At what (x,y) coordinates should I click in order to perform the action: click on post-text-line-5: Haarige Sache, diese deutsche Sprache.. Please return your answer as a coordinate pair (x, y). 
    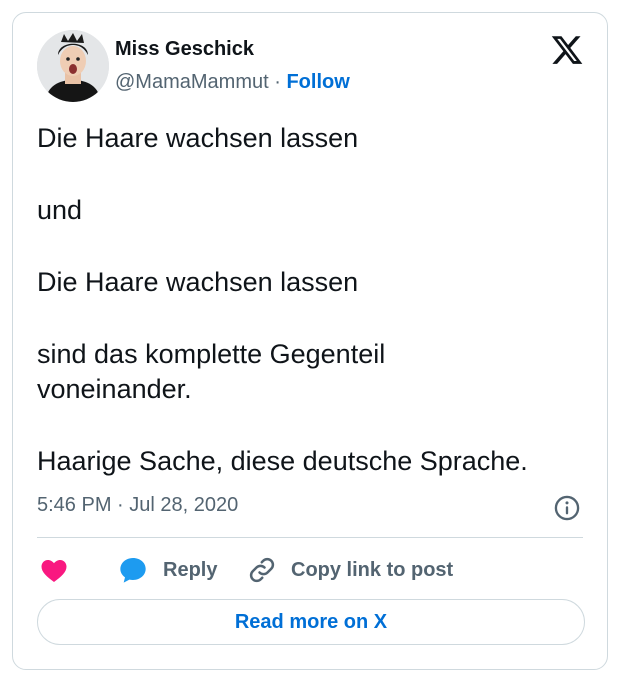
    Looking at the image, I should click on (282, 461).